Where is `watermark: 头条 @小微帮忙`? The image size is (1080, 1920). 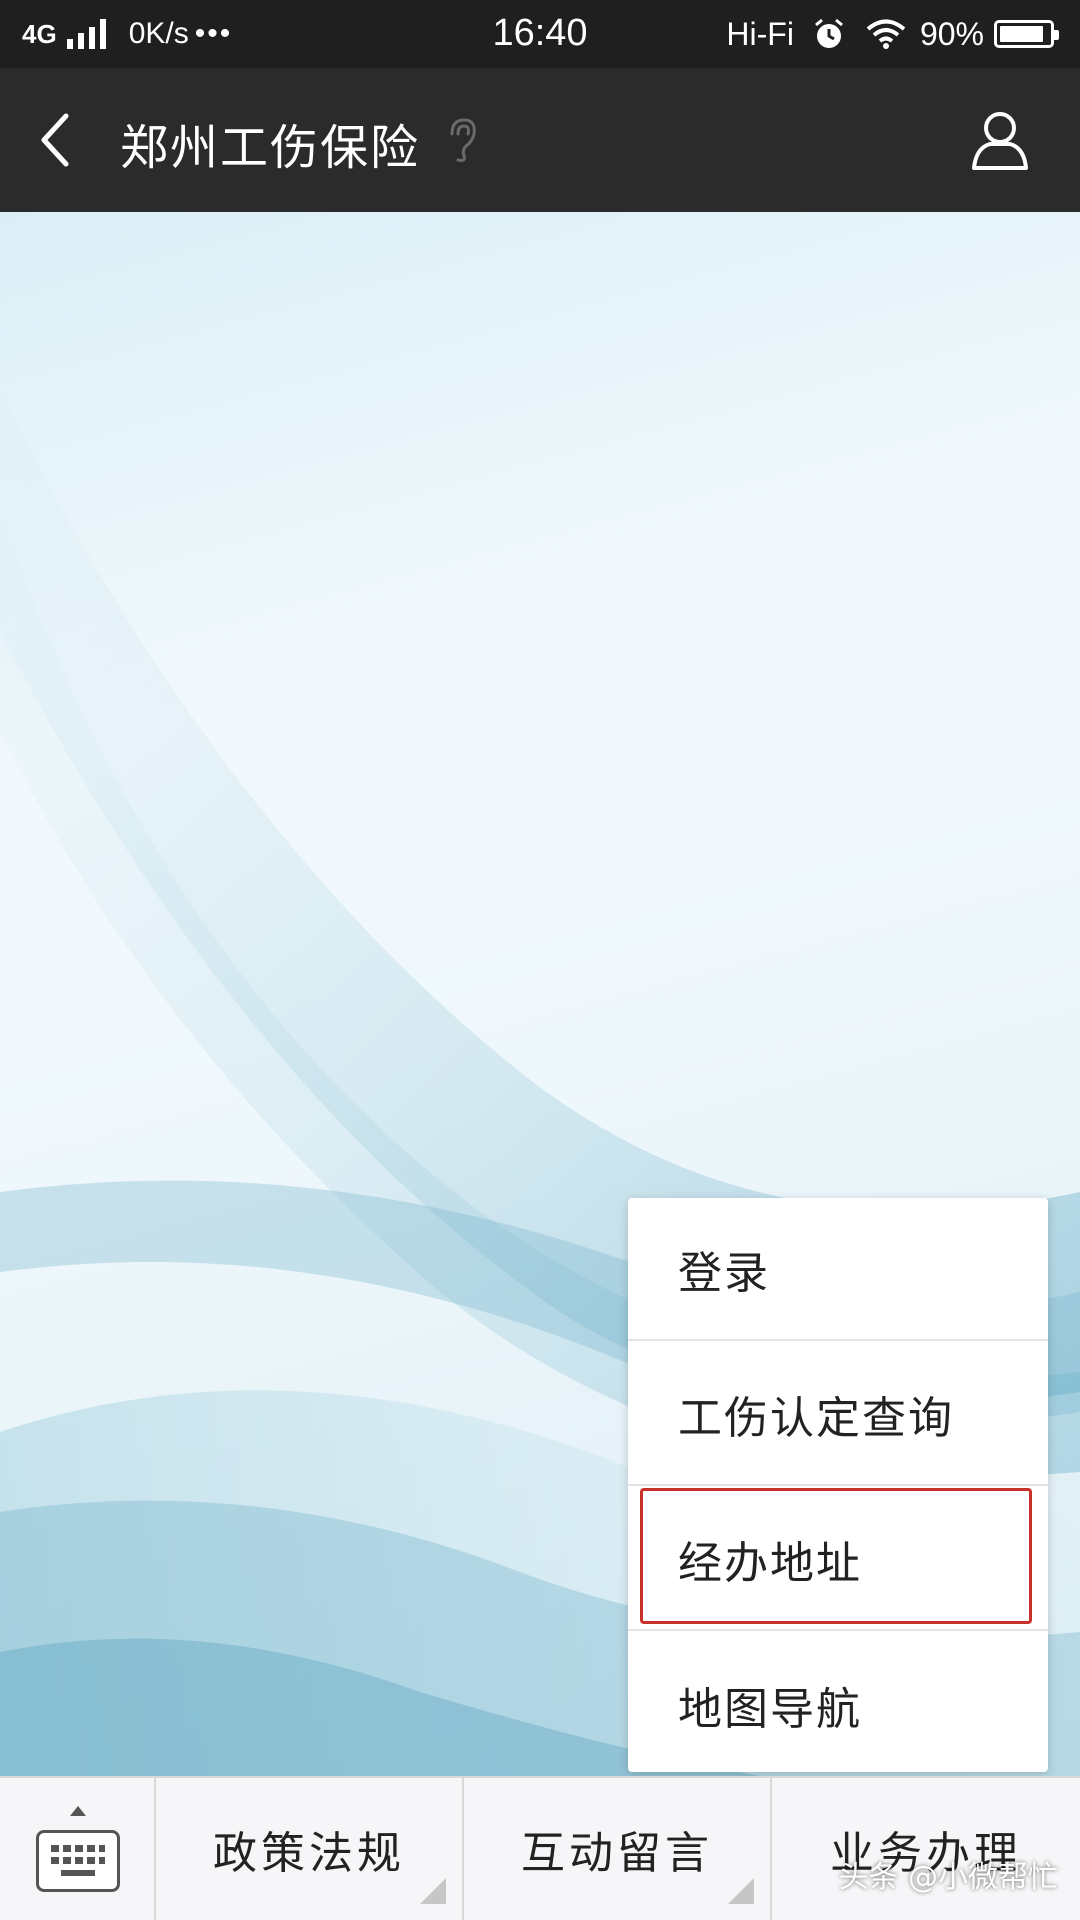
watermark: 头条 @小微帮忙 is located at coordinates (948, 1877).